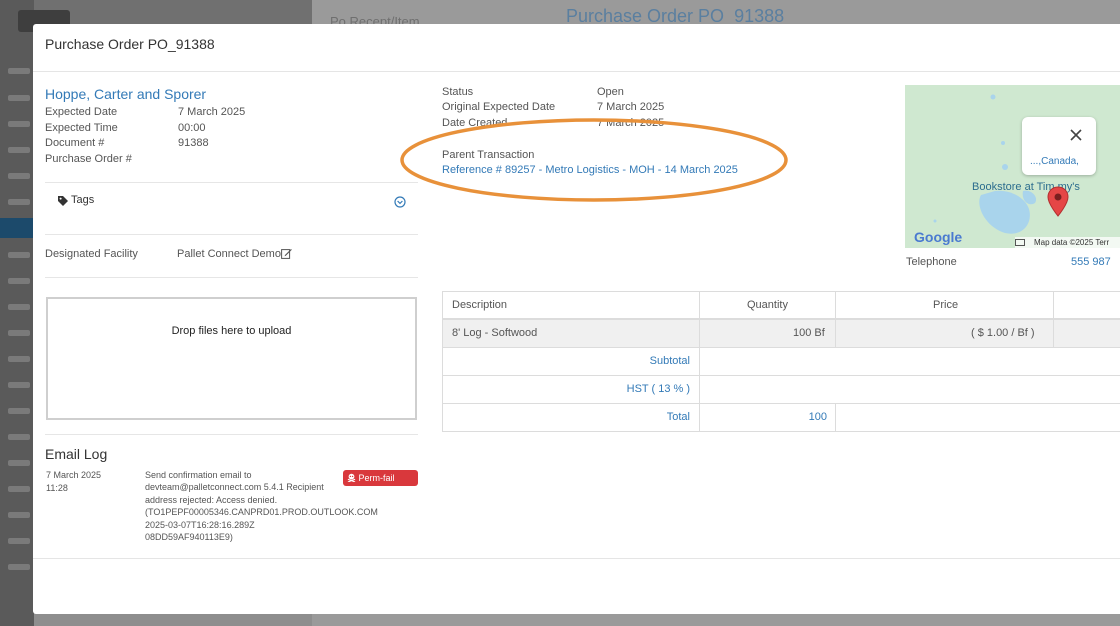  What do you see at coordinates (76, 454) in the screenshot?
I see `email-log-title: Email Log` at bounding box center [76, 454].